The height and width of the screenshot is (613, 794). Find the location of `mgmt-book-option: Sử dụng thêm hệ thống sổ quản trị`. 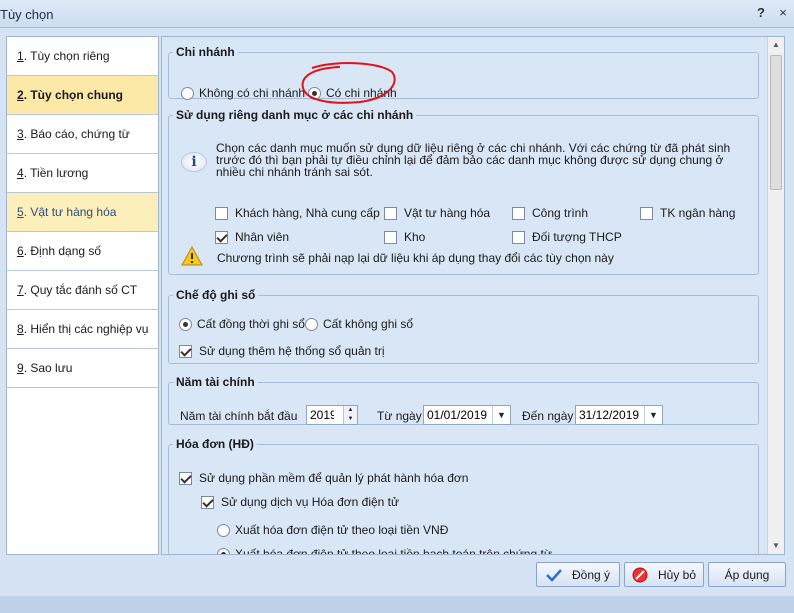

mgmt-book-option: Sử dụng thêm hệ thống sổ quản trị is located at coordinates (282, 351).